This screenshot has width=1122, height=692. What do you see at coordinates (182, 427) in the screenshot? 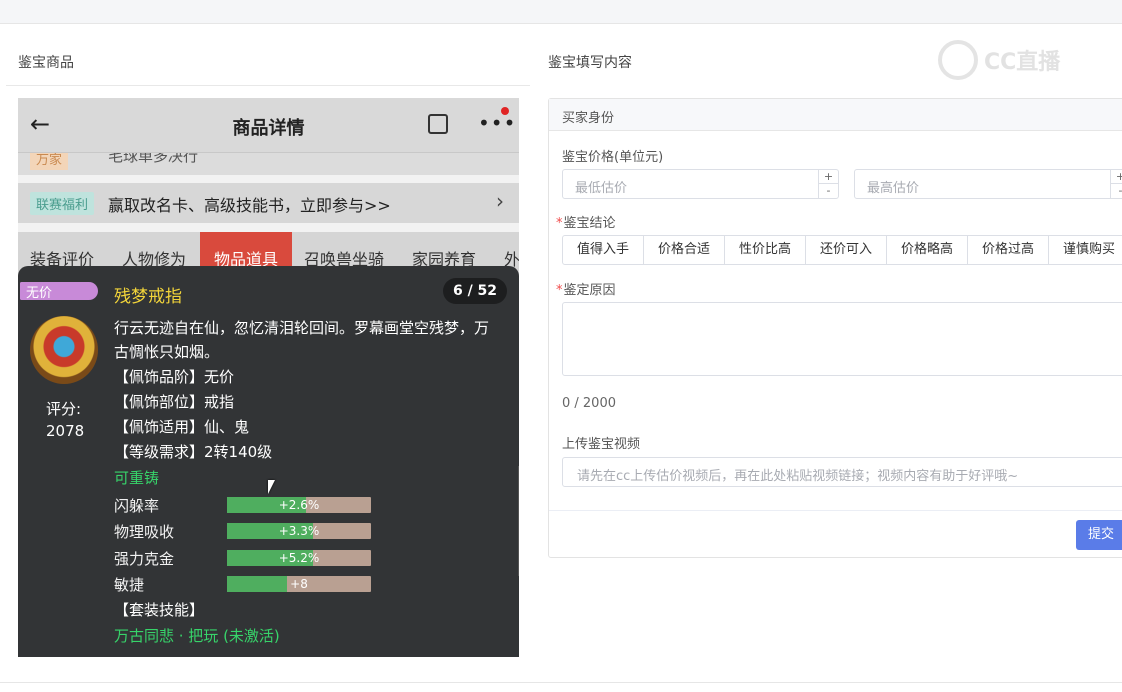
I see `attr-race: 【佩饰适用】仙、鬼` at bounding box center [182, 427].